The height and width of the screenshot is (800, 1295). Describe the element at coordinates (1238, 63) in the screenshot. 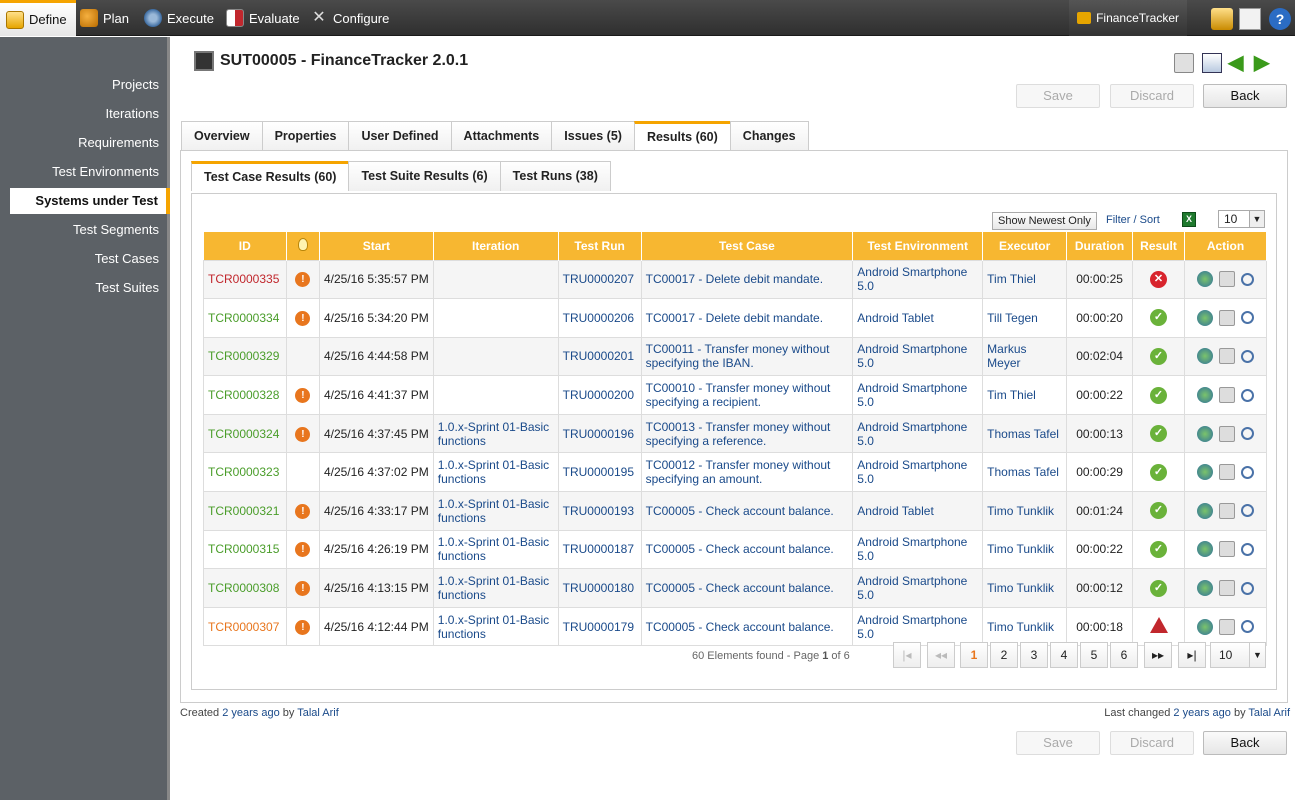

I see `previous-arrow-icon: ◀` at that location.